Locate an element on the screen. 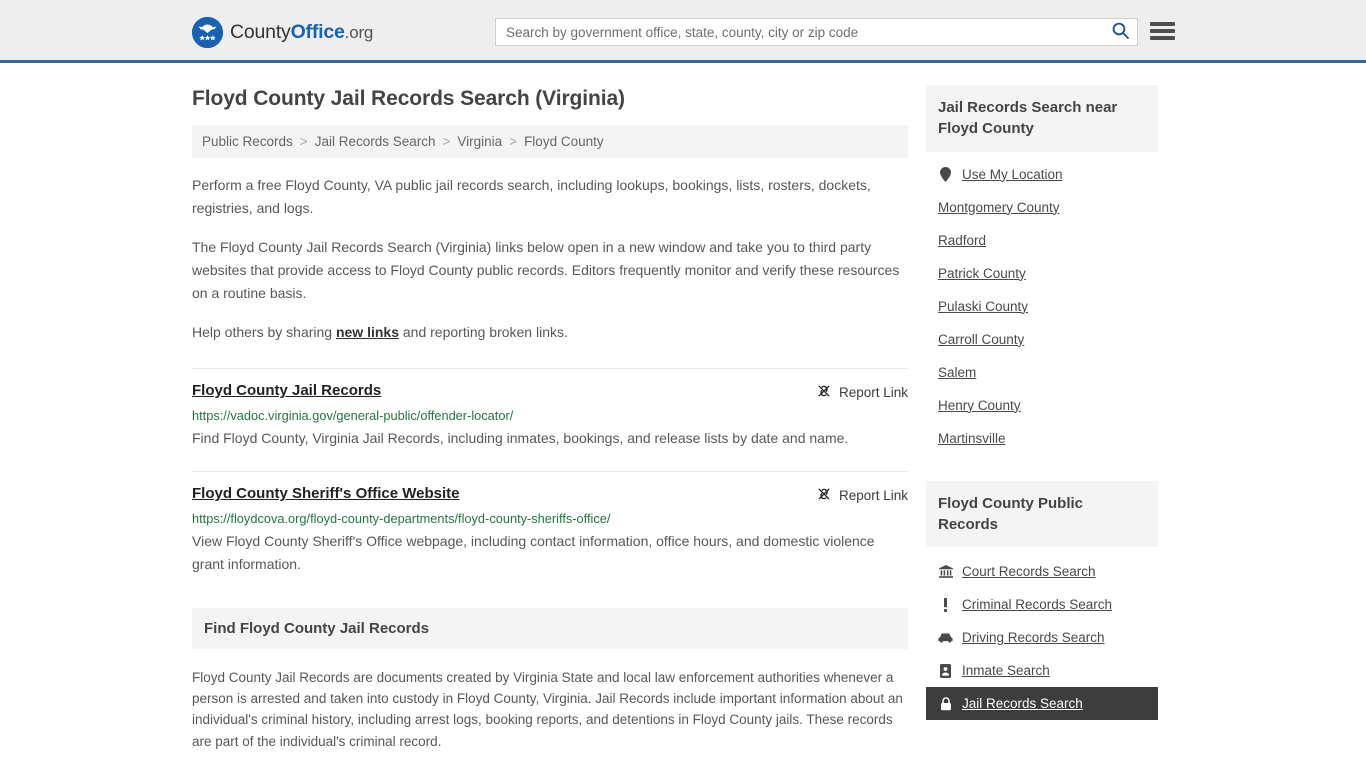  id-badge-icon is located at coordinates (945, 670).